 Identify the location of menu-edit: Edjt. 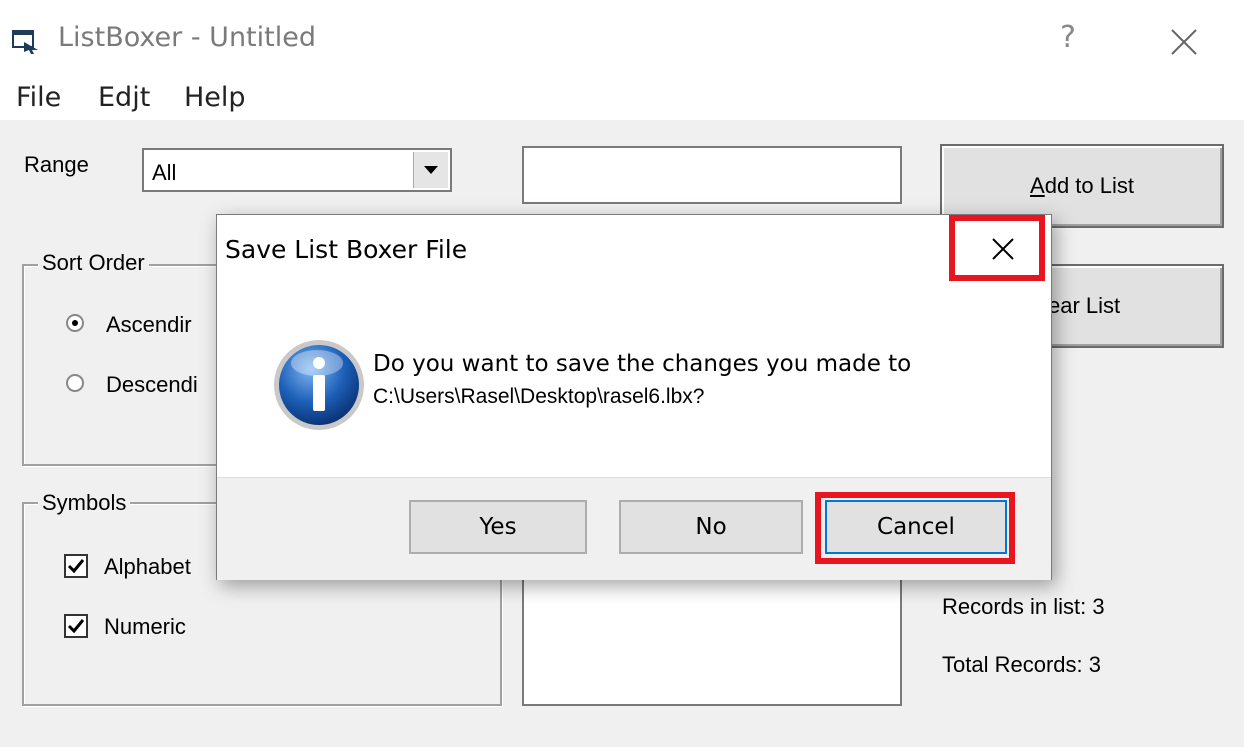
(124, 97).